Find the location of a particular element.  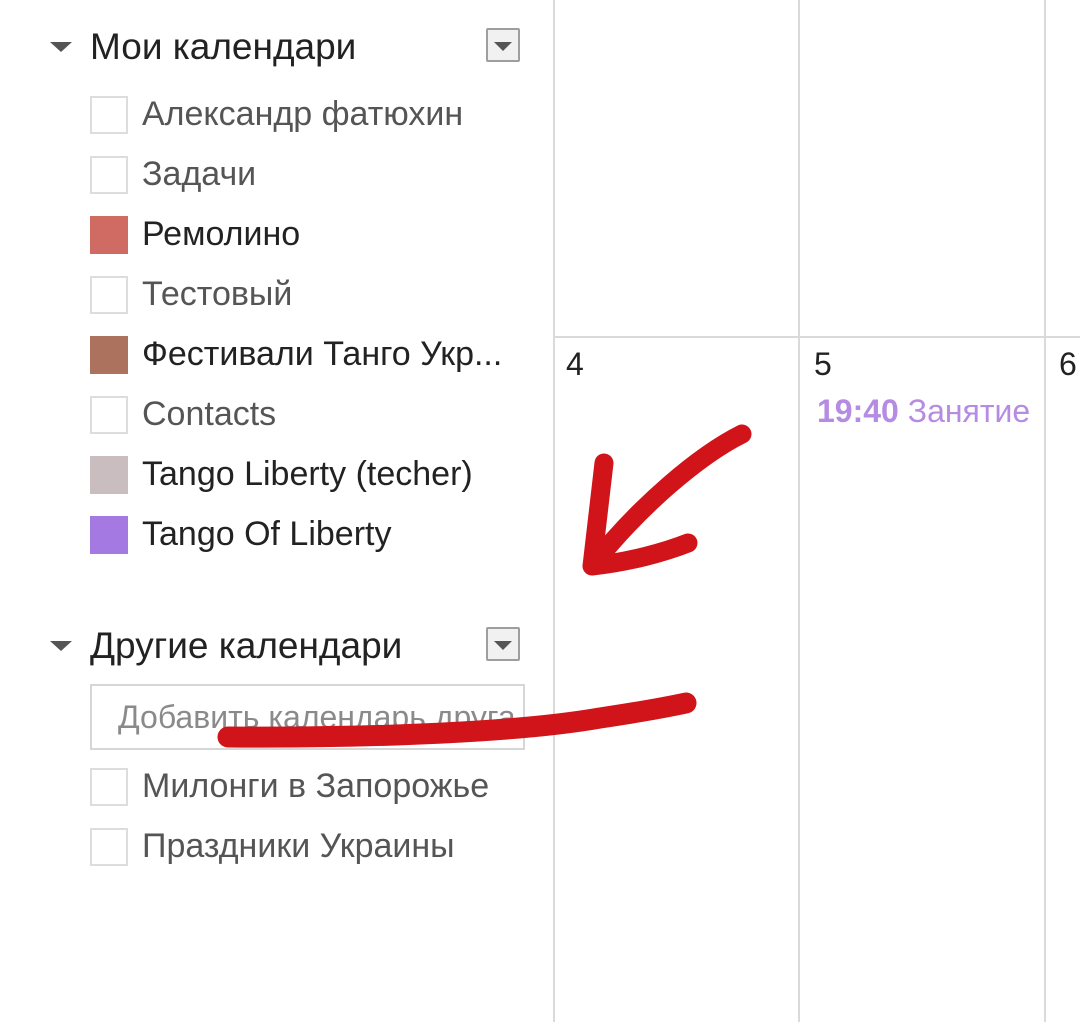

my-calendars-menu-button is located at coordinates (503, 45).